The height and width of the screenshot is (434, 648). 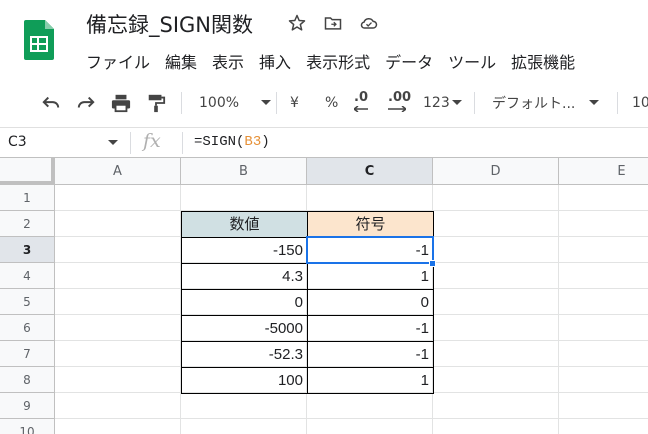 I want to click on cell-a6, so click(x=118, y=328).